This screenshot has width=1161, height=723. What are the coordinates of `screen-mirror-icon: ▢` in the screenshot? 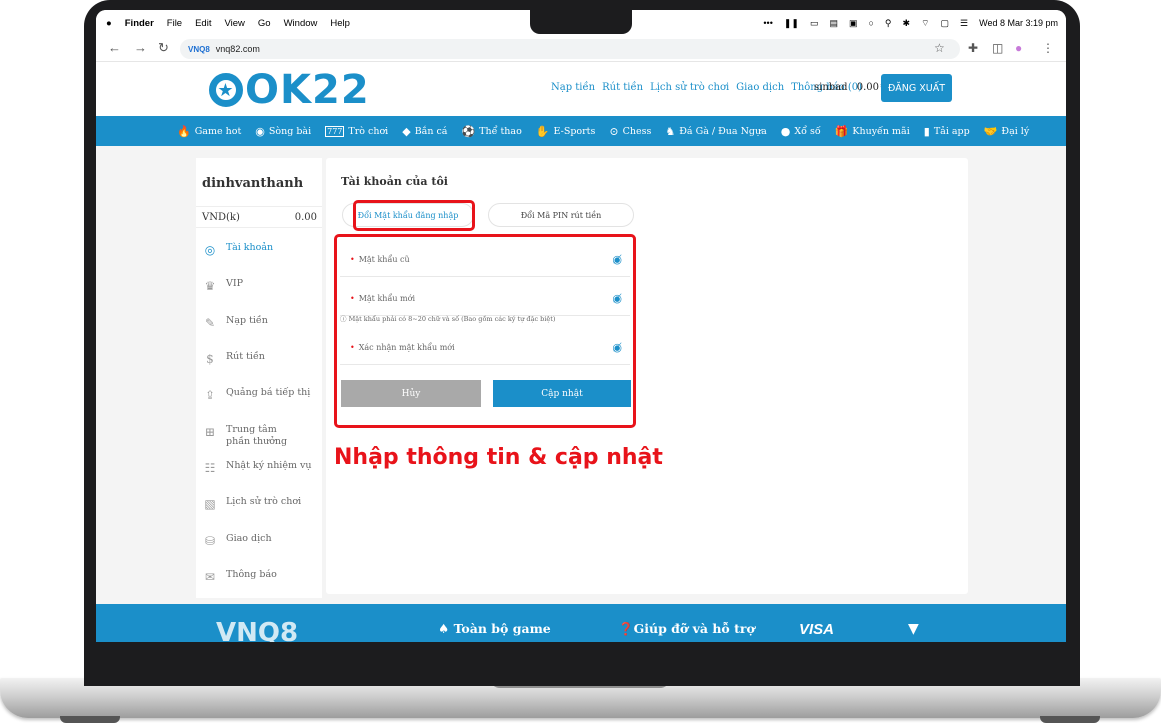 It's located at (945, 23).